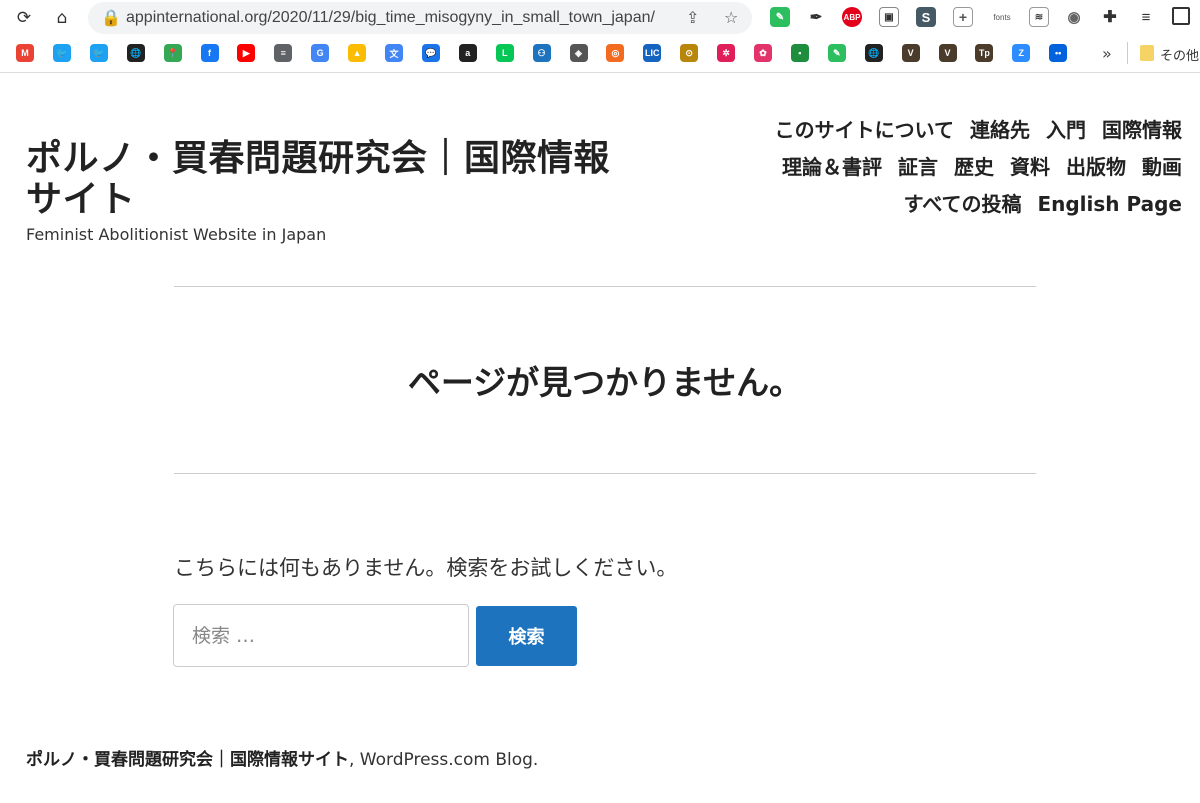 This screenshot has width=1200, height=803. Describe the element at coordinates (1179, 54) in the screenshot. I see `other-bookmarks-label: その他` at that location.